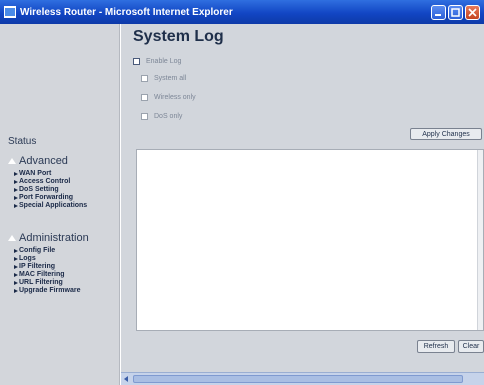 The height and width of the screenshot is (385, 484). What do you see at coordinates (37, 266) in the screenshot?
I see `sidebar-item-label: IP Filtering` at bounding box center [37, 266].